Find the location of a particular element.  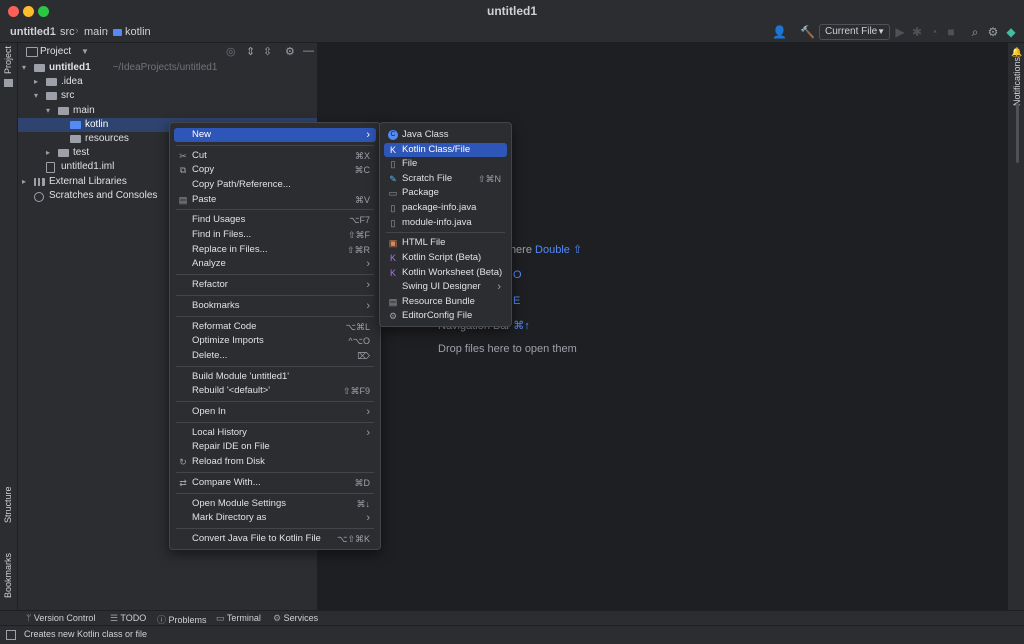

kotlin-script-icon: K is located at coordinates (392, 258).